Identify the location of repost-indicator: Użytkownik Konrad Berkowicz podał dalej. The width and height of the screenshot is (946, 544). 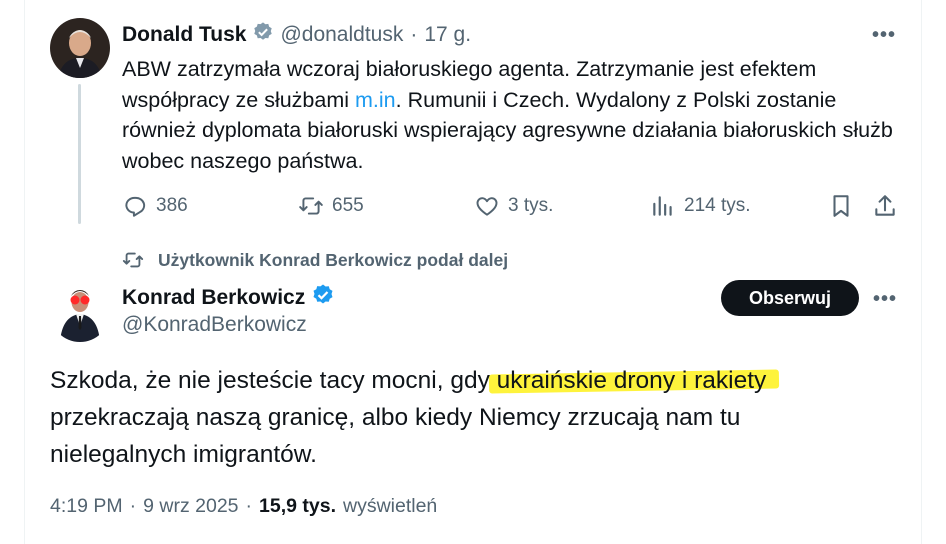
(315, 260).